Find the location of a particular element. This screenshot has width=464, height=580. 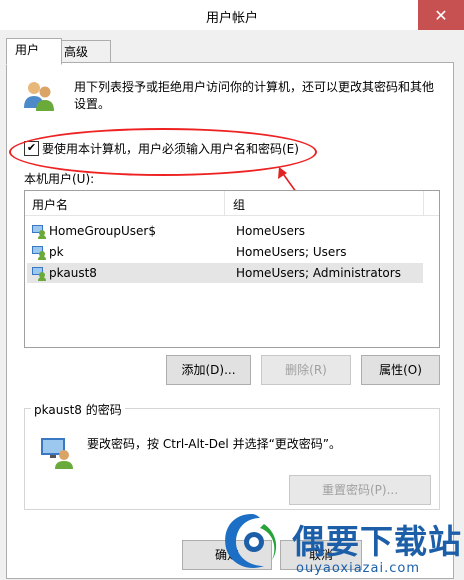

table-row: HomeGroupUser$ HomeUsers is located at coordinates (225, 231).